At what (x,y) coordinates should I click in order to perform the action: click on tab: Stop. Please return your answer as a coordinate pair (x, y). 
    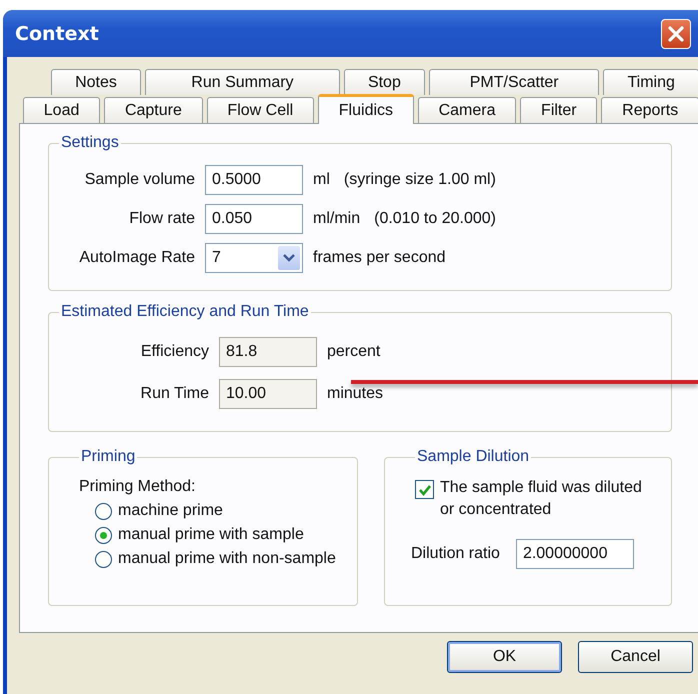
    Looking at the image, I should click on (384, 82).